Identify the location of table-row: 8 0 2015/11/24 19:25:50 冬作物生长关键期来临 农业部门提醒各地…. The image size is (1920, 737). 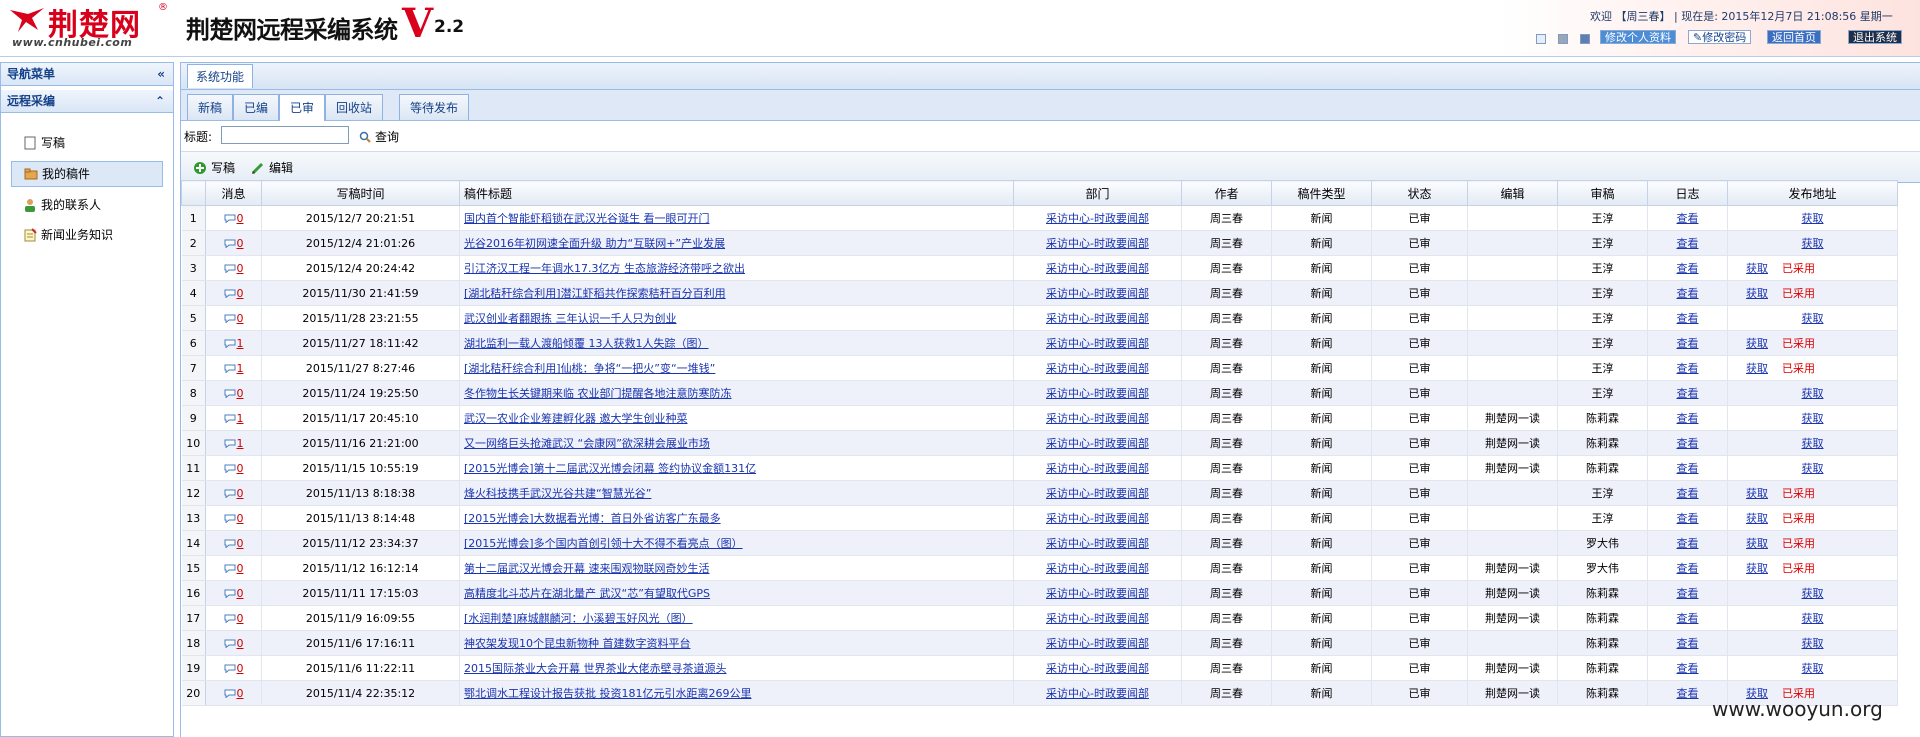
(1039, 393).